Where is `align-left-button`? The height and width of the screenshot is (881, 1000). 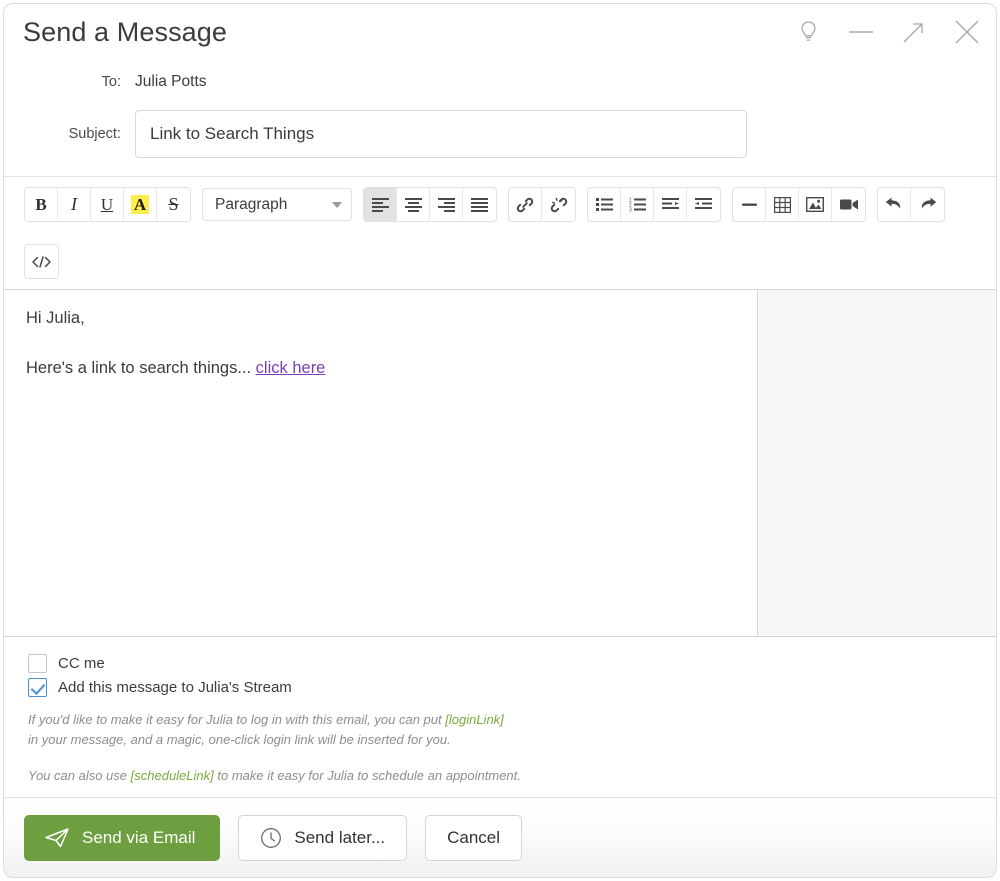
align-left-button is located at coordinates (380, 204).